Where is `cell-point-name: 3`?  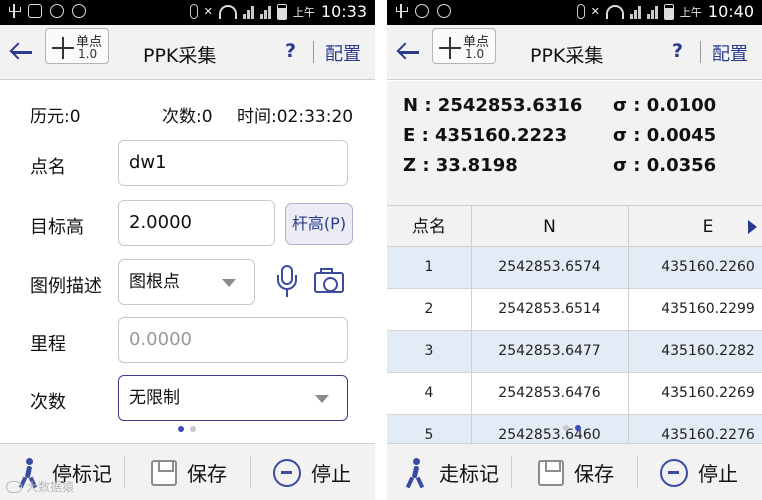
cell-point-name: 3 is located at coordinates (429, 351).